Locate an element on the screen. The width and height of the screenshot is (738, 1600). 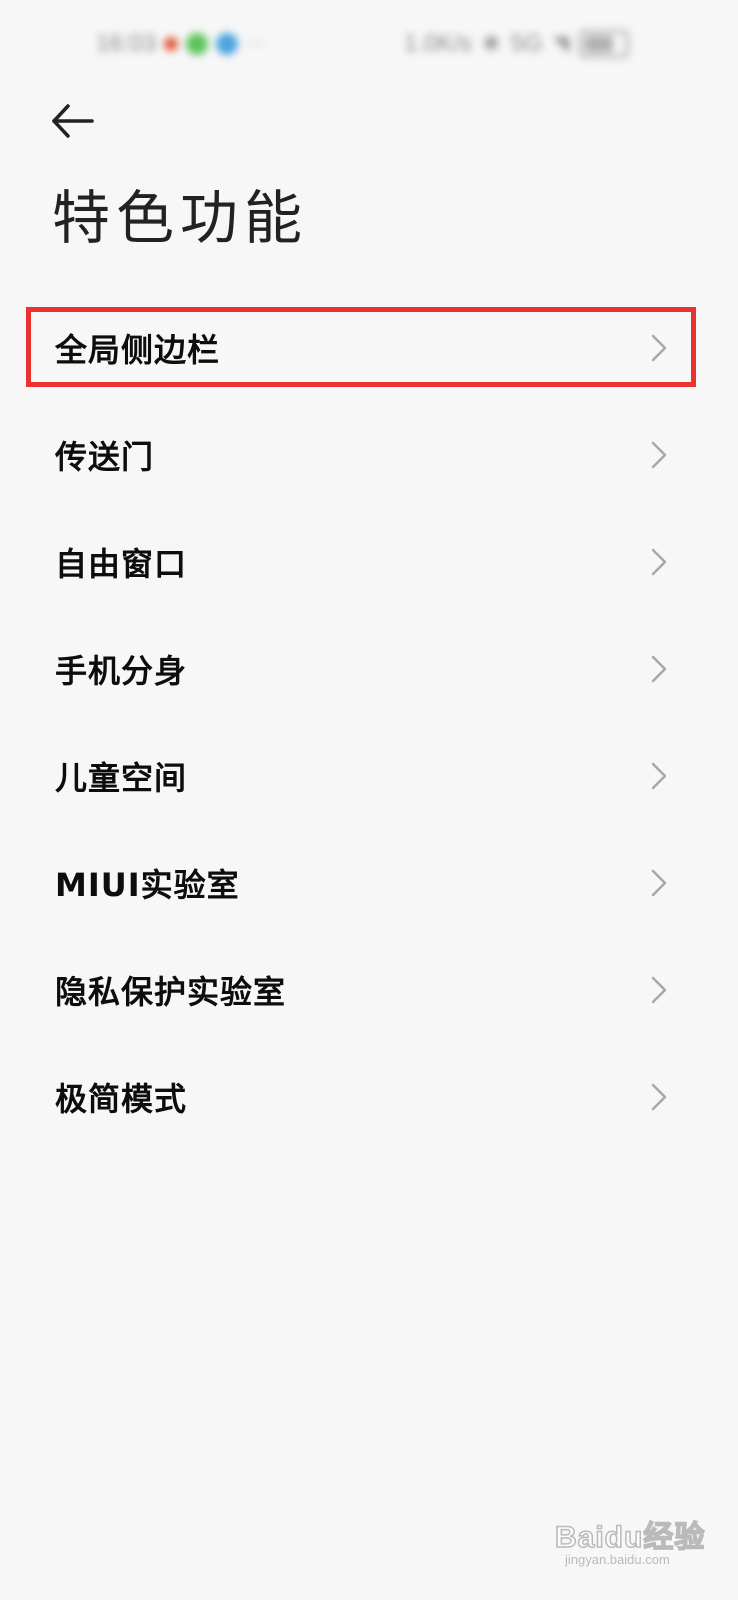
menu-item-privacy-lab: 隐私保护实验室 is located at coordinates (369, 989).